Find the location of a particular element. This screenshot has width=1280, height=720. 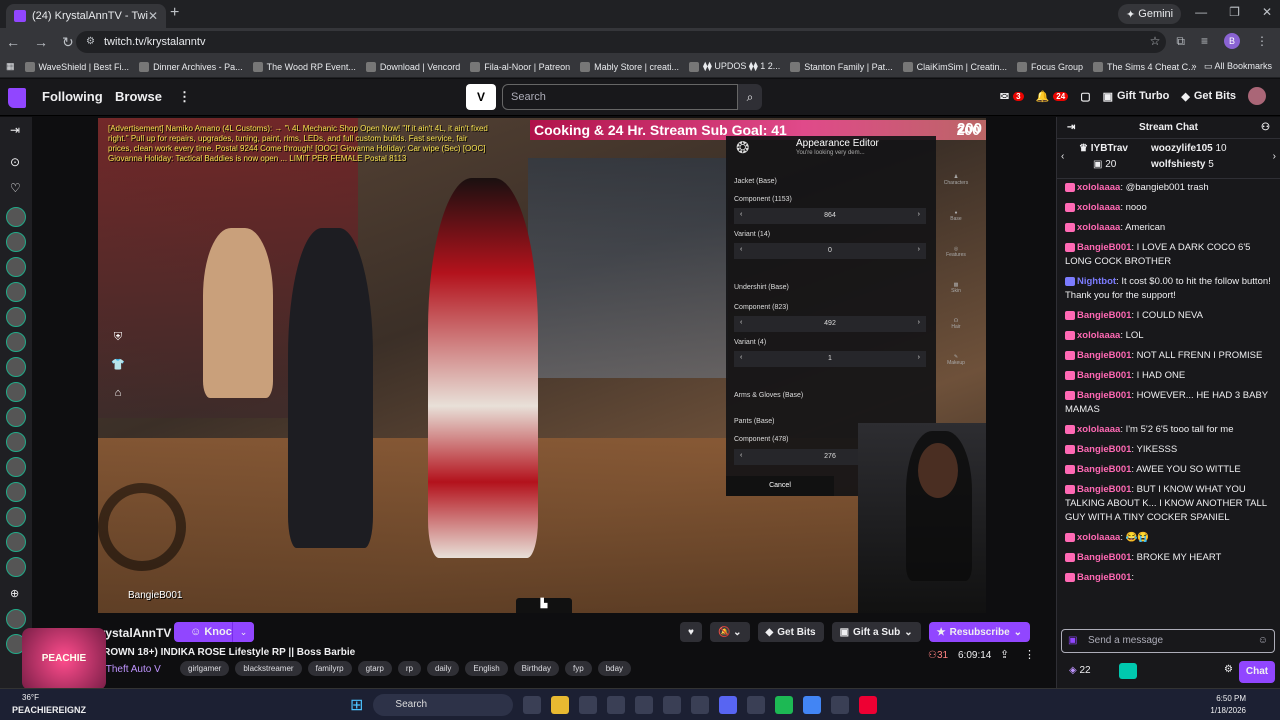

chrome-icon is located at coordinates (812, 705).